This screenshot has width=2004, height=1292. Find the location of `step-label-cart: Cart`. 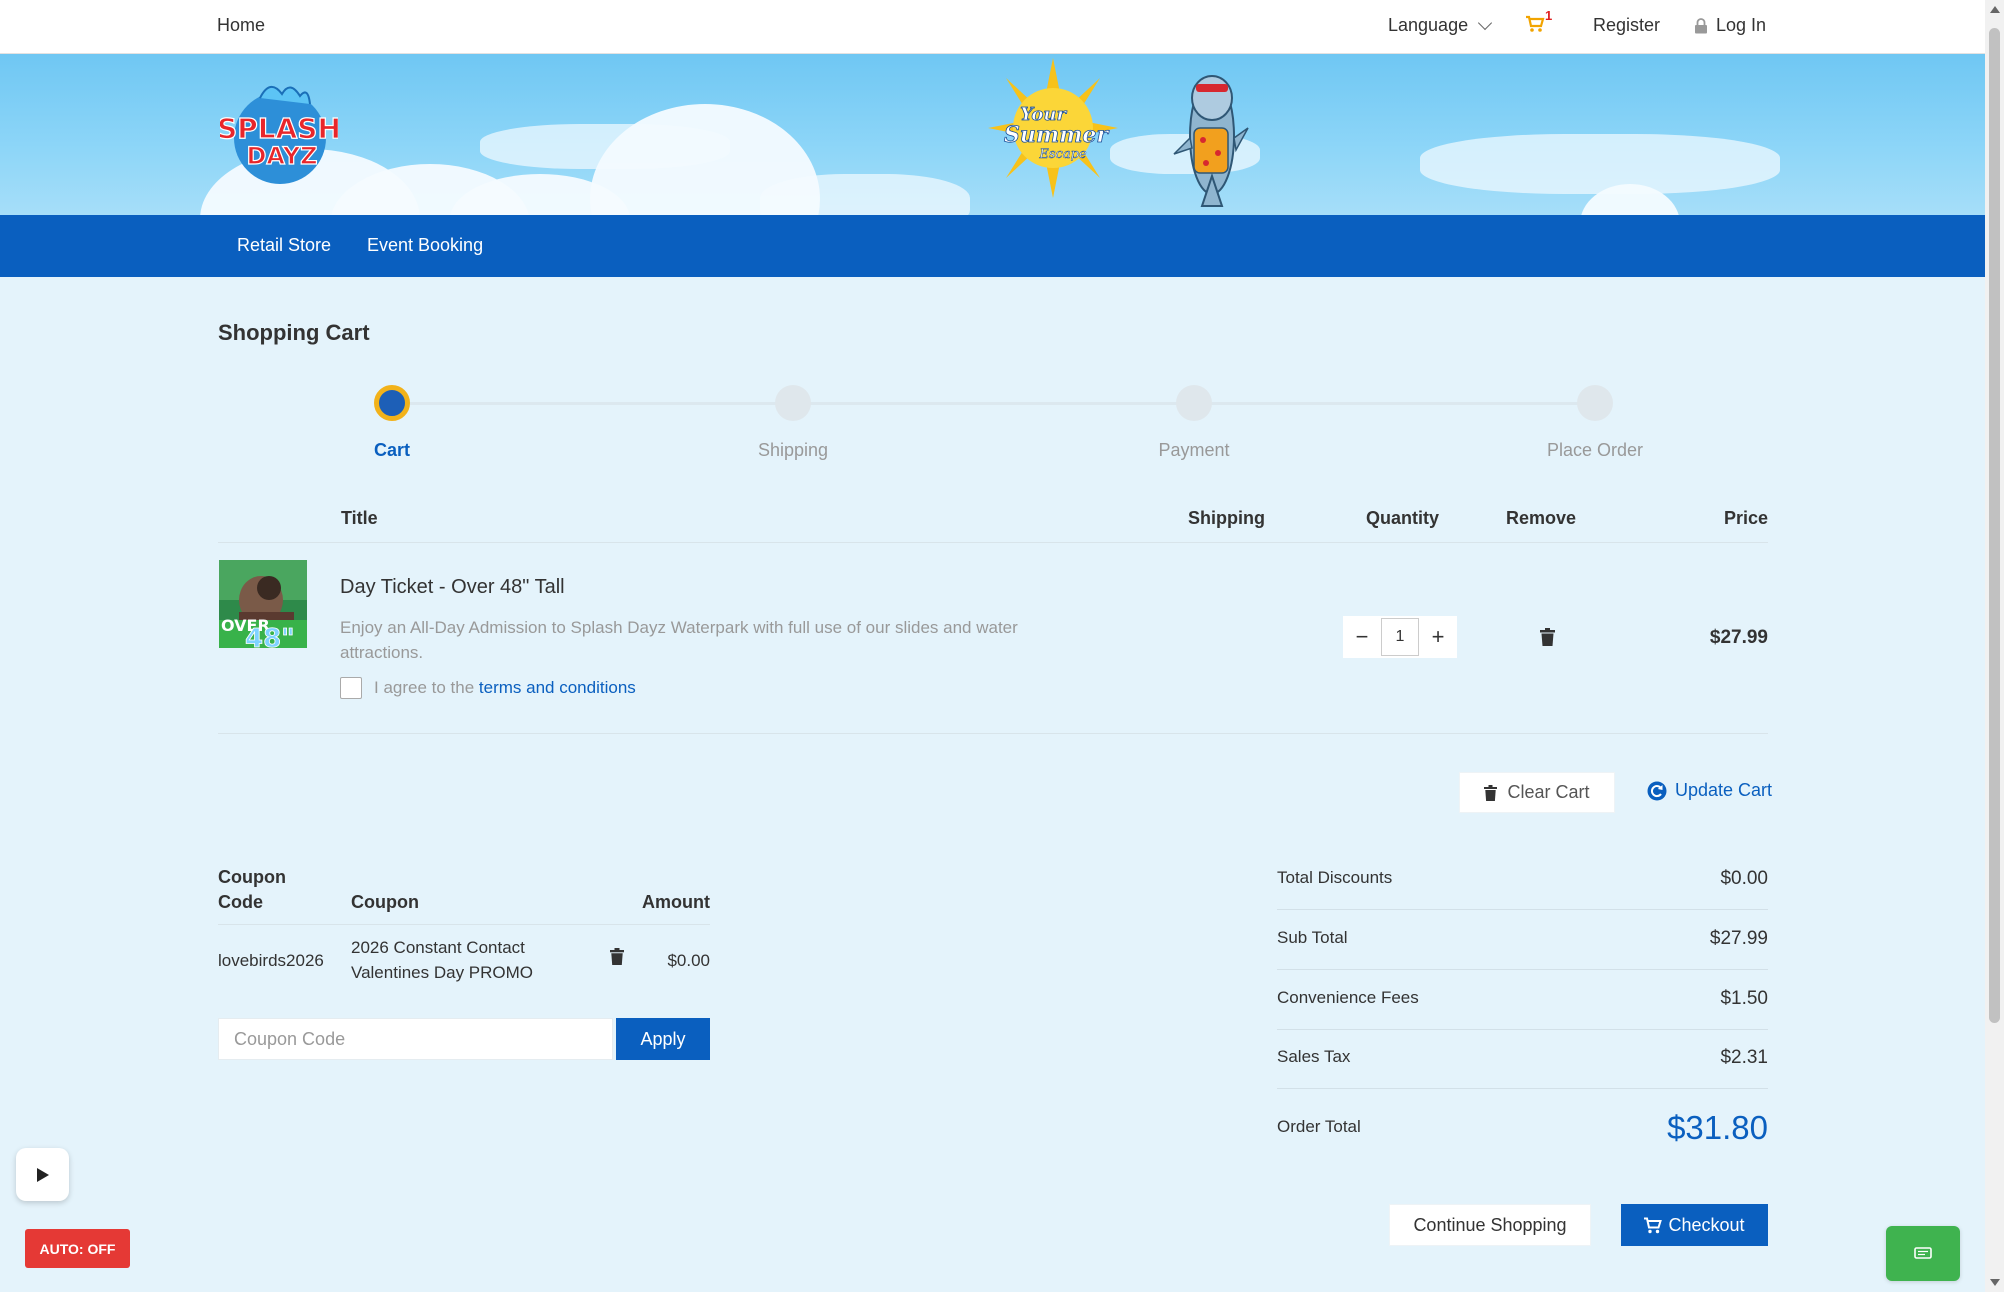

step-label-cart: Cart is located at coordinates (392, 450).